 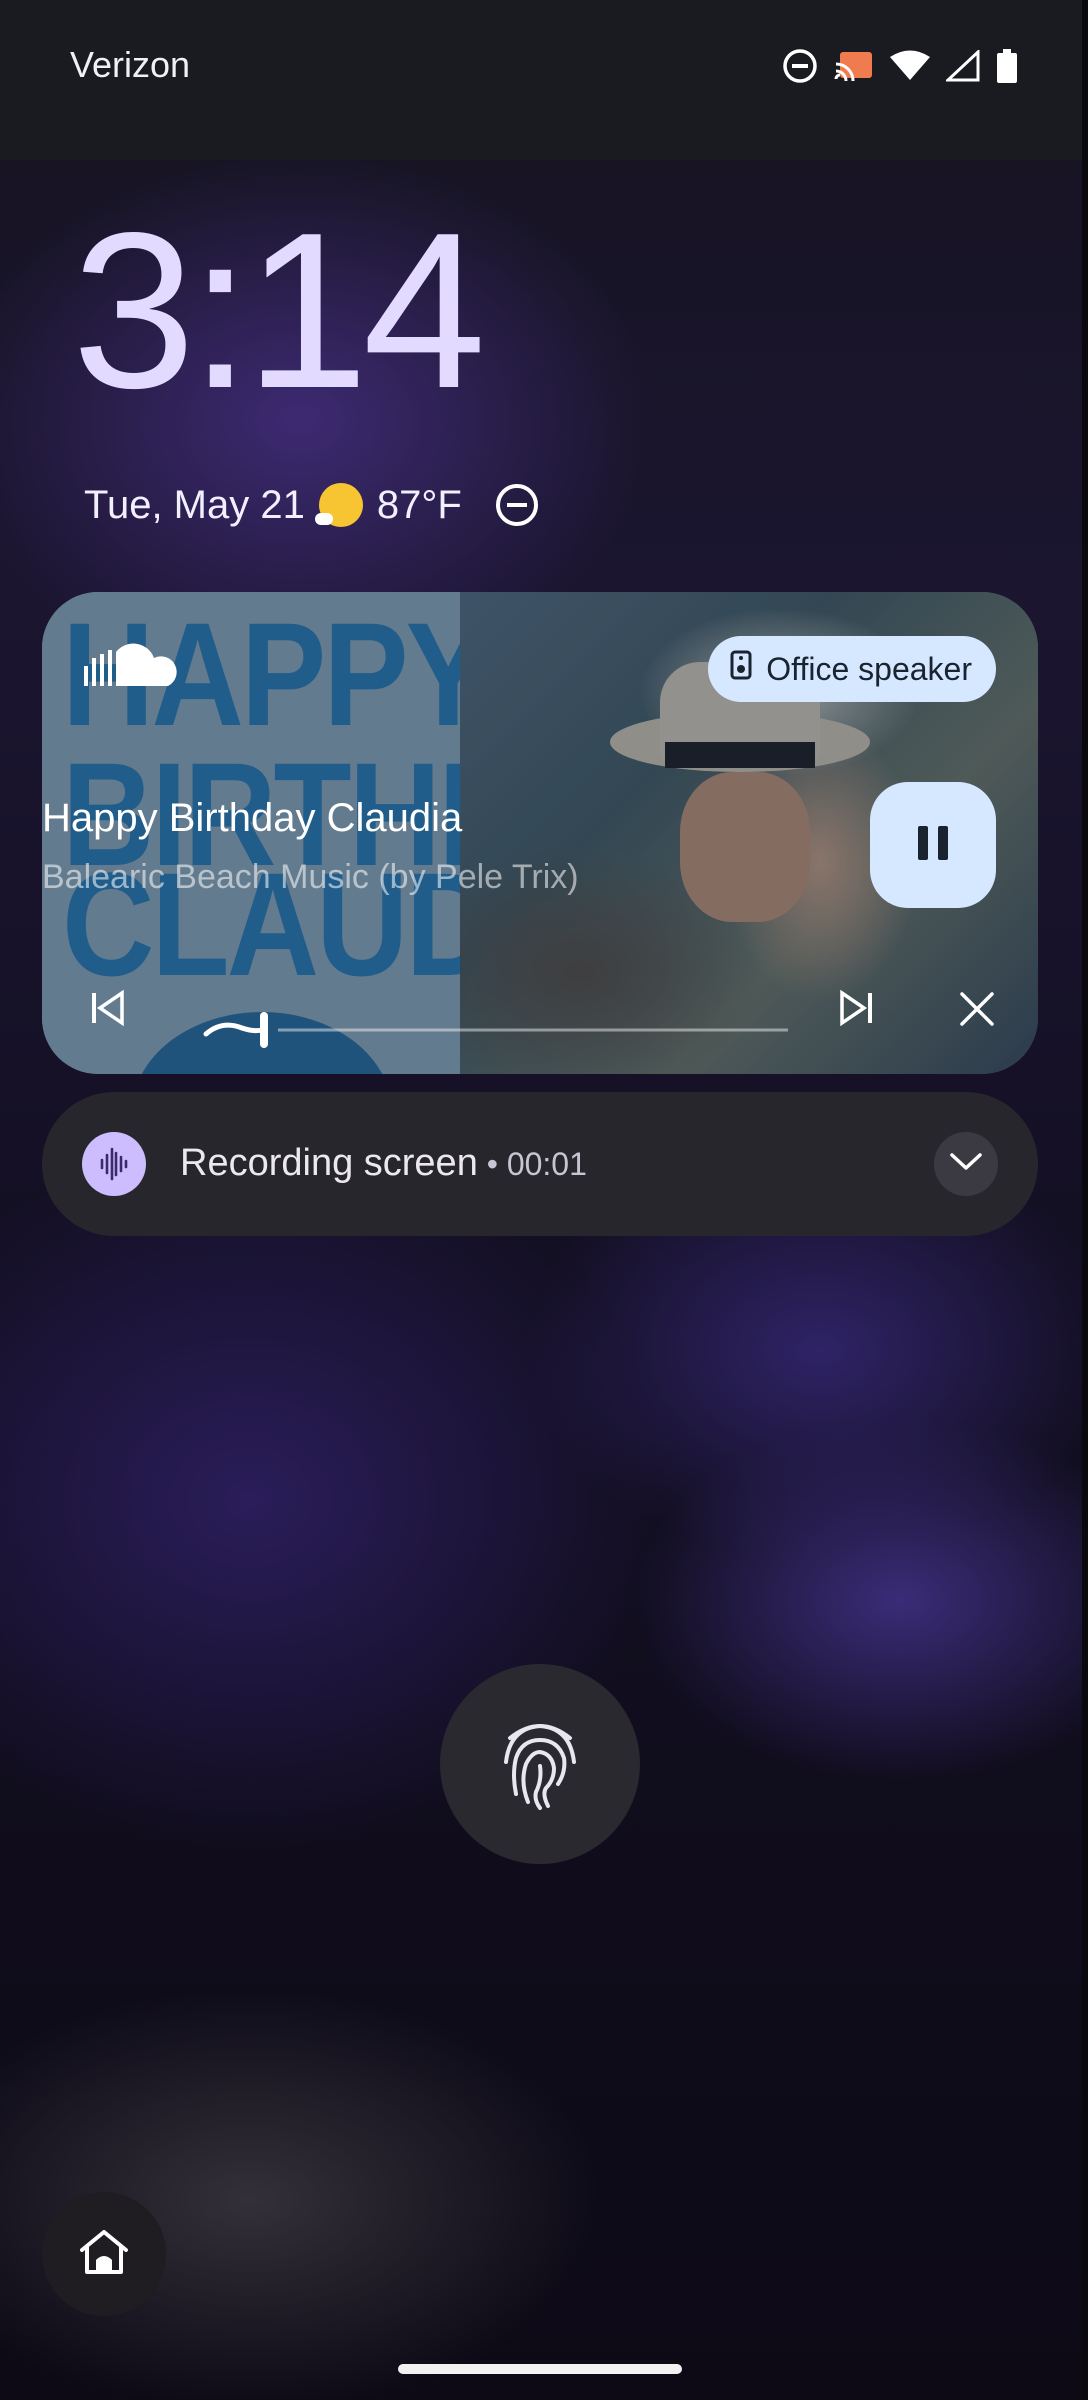 I want to click on output-device-label: Office speaker, so click(x=869, y=668).